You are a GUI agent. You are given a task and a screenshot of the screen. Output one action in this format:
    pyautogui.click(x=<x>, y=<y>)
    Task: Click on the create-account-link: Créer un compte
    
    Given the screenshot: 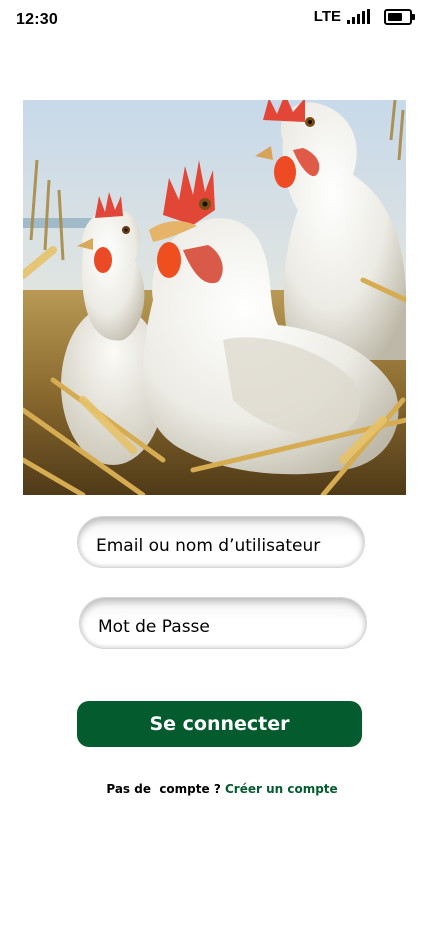 What is the action you would take?
    pyautogui.click(x=281, y=789)
    